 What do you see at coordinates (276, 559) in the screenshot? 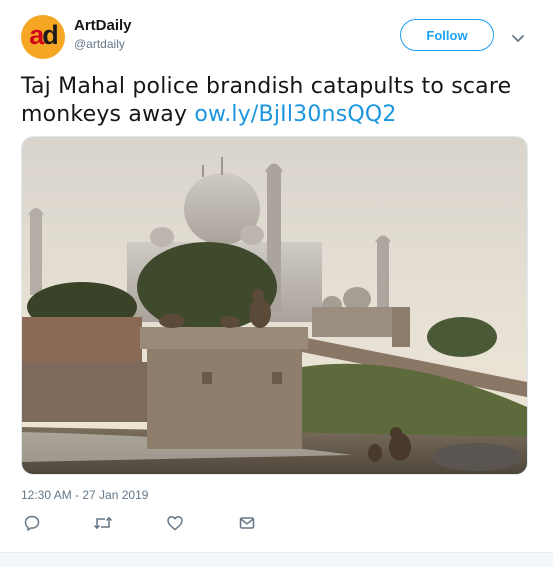
I see `card-divider` at bounding box center [276, 559].